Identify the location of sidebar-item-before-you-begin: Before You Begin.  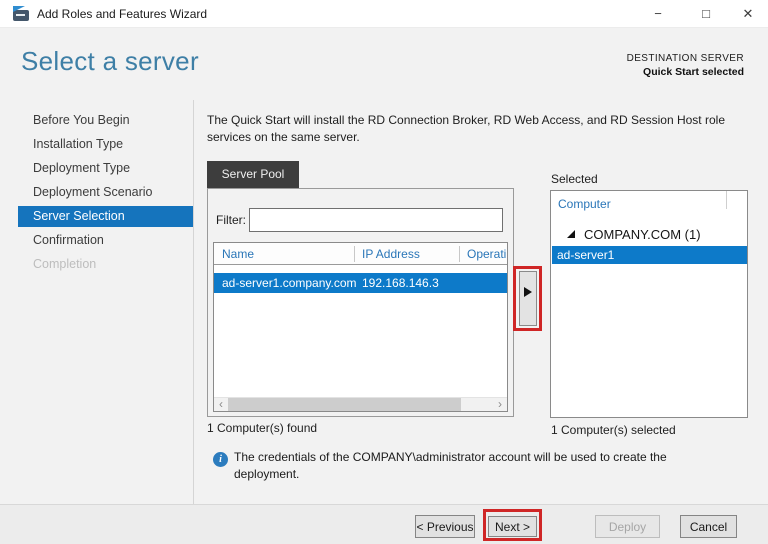
(105, 120).